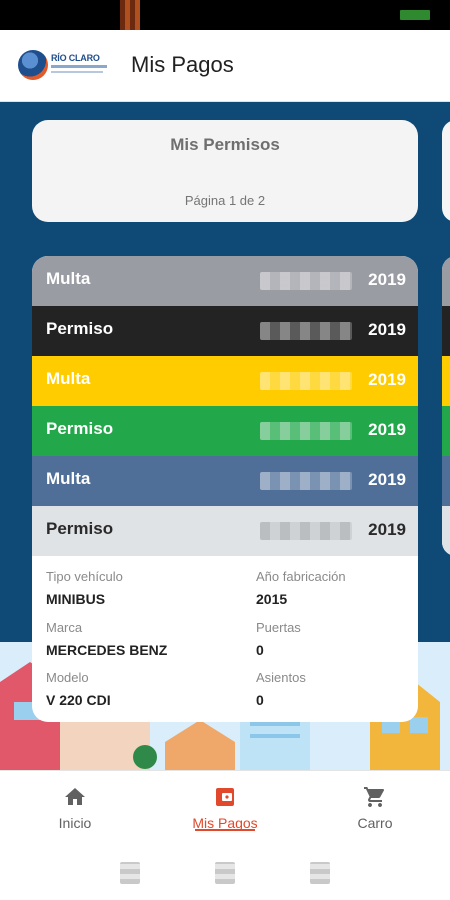  What do you see at coordinates (446, 171) in the screenshot?
I see `next-permit-card-peek` at bounding box center [446, 171].